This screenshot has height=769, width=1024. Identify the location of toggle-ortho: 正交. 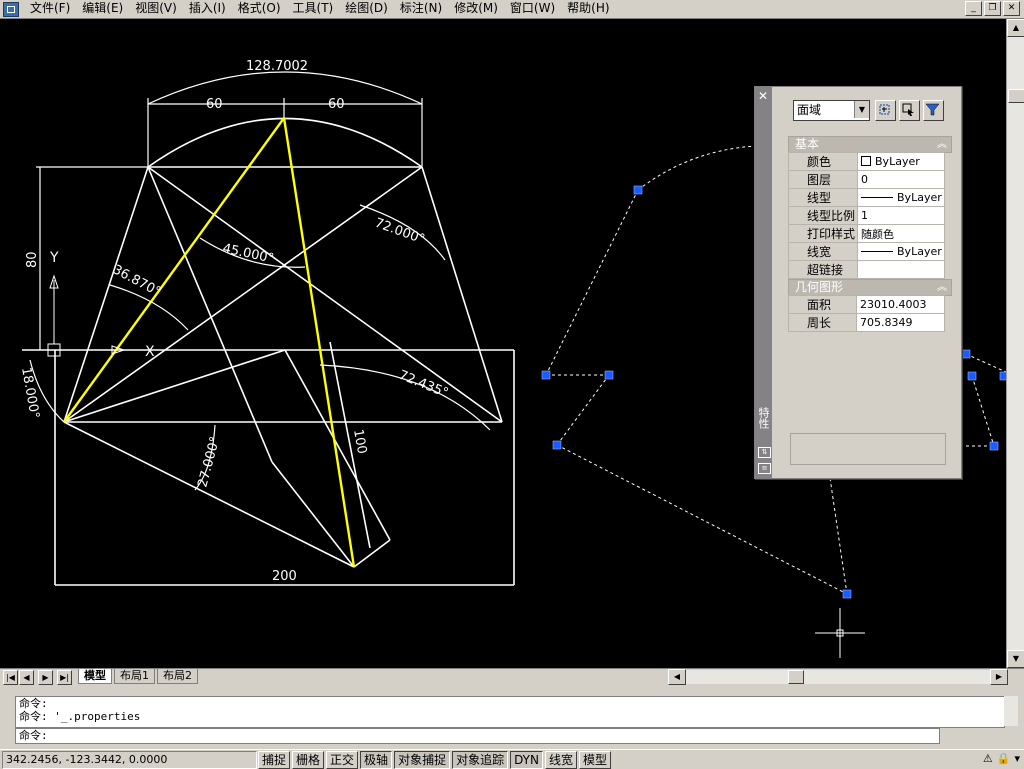
(342, 760).